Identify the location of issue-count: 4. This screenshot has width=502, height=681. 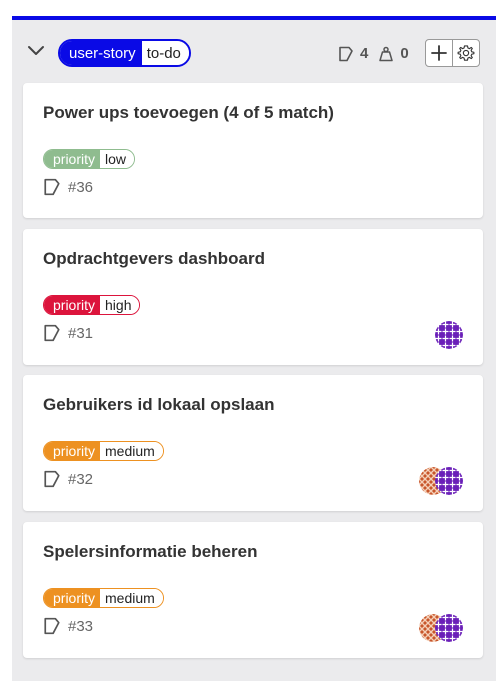
(353, 53).